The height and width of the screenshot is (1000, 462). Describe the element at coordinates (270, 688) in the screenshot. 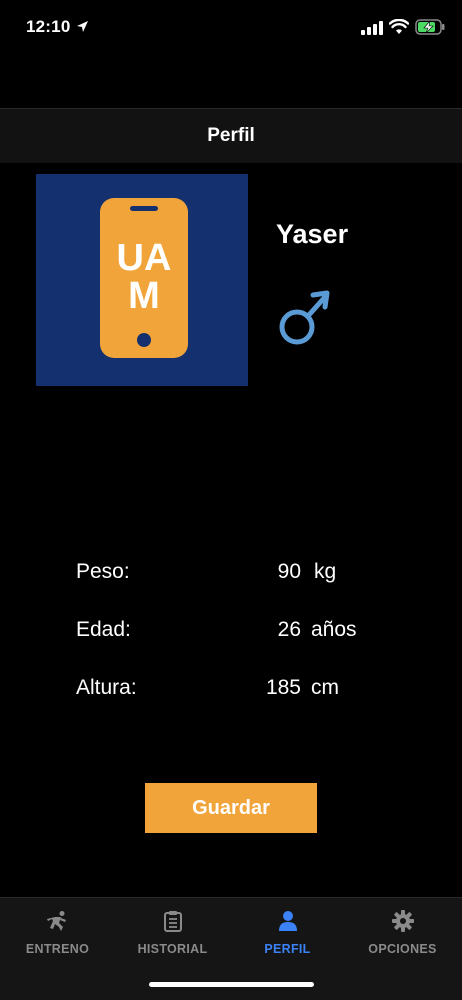

I see `height-value: 185` at that location.